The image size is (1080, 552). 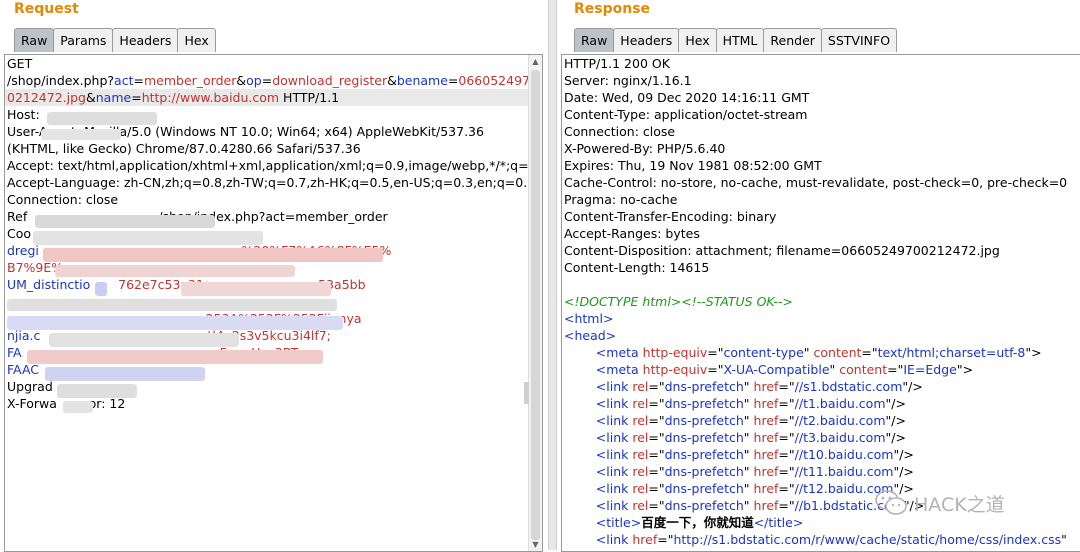 I want to click on panel-resize-handle, so click(x=526, y=393).